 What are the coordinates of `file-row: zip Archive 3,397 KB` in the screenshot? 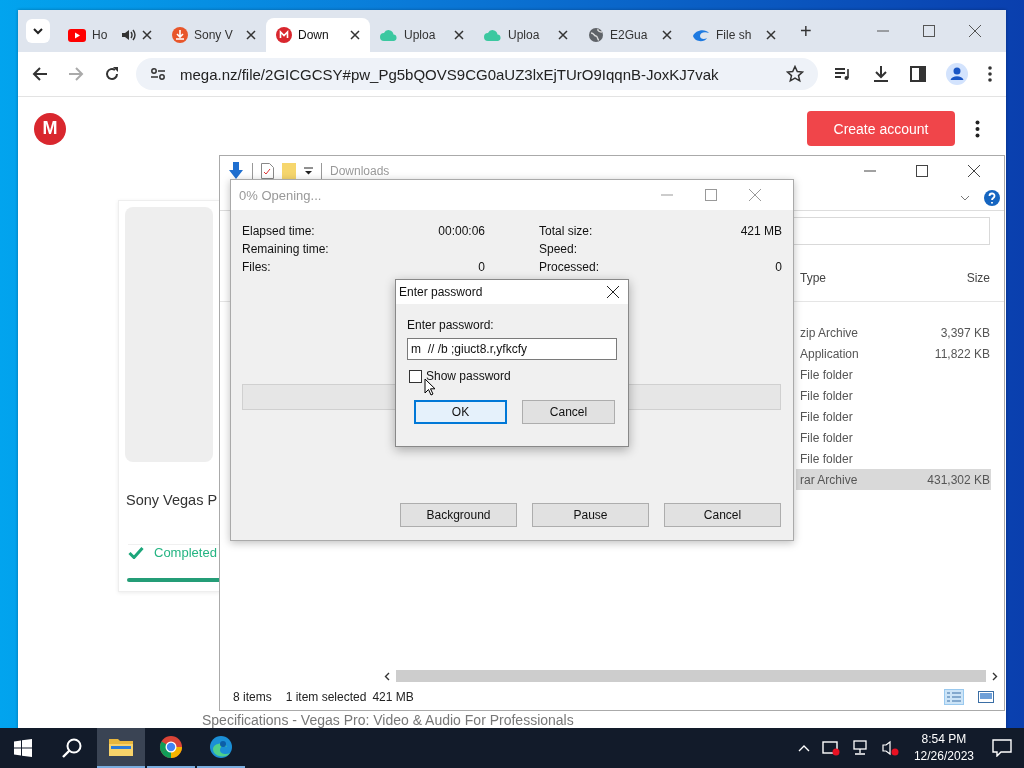 It's located at (893, 332).